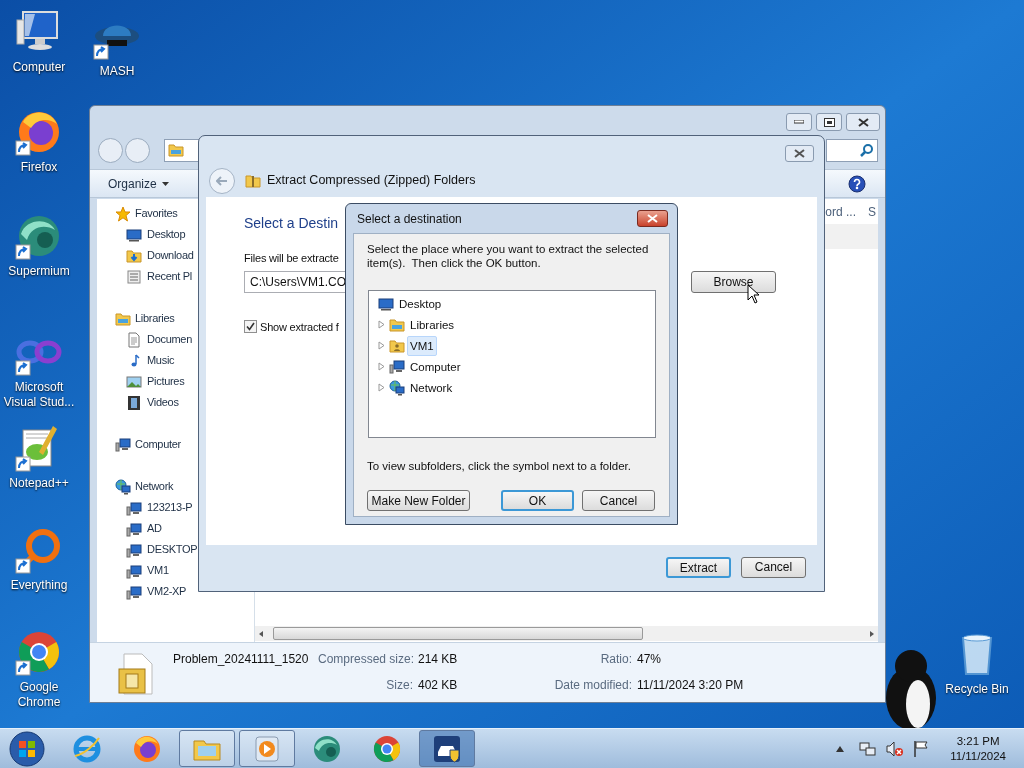 The width and height of the screenshot is (1024, 768). Describe the element at coordinates (253, 180) in the screenshot. I see `zip-folder-icon` at that location.